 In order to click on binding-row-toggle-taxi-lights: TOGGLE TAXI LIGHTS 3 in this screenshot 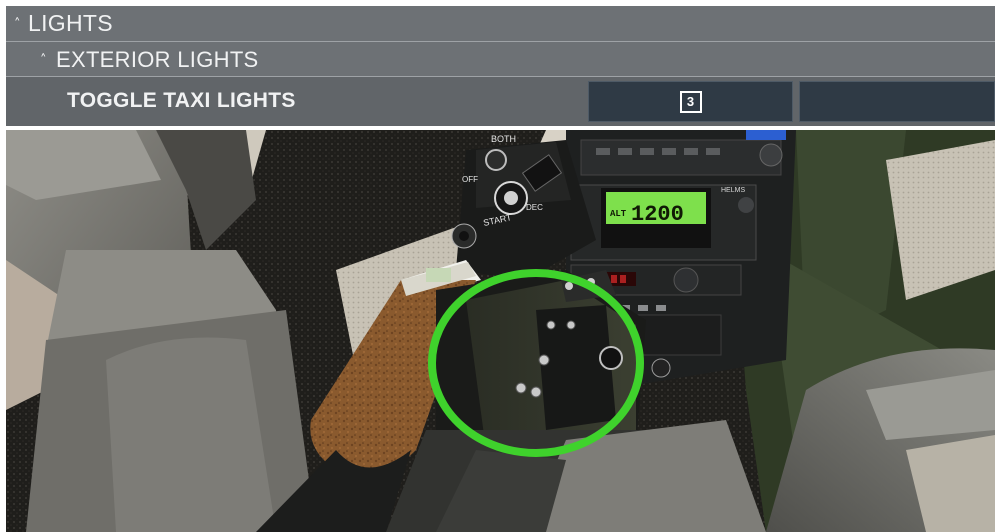, I will do `click(500, 101)`.